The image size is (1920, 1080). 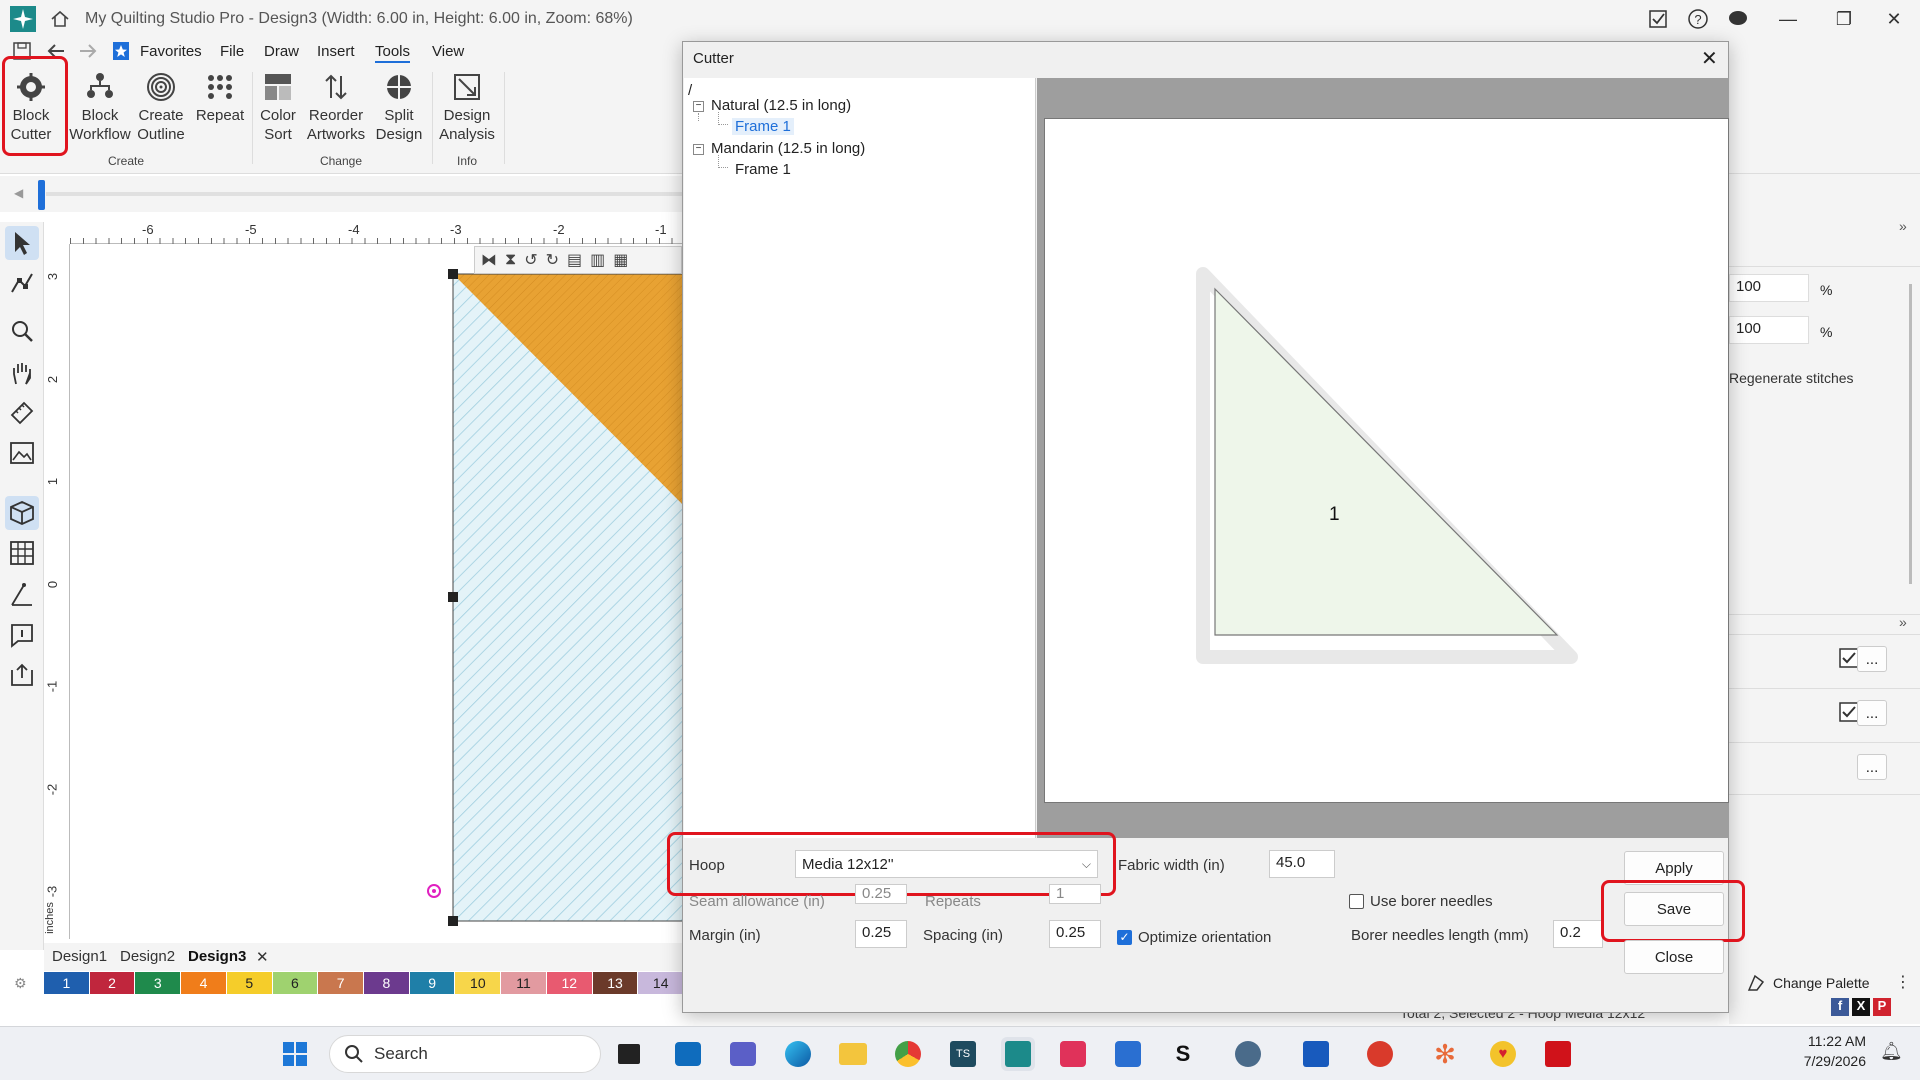 What do you see at coordinates (615, 983) in the screenshot?
I see `palette-swatch: 13` at bounding box center [615, 983].